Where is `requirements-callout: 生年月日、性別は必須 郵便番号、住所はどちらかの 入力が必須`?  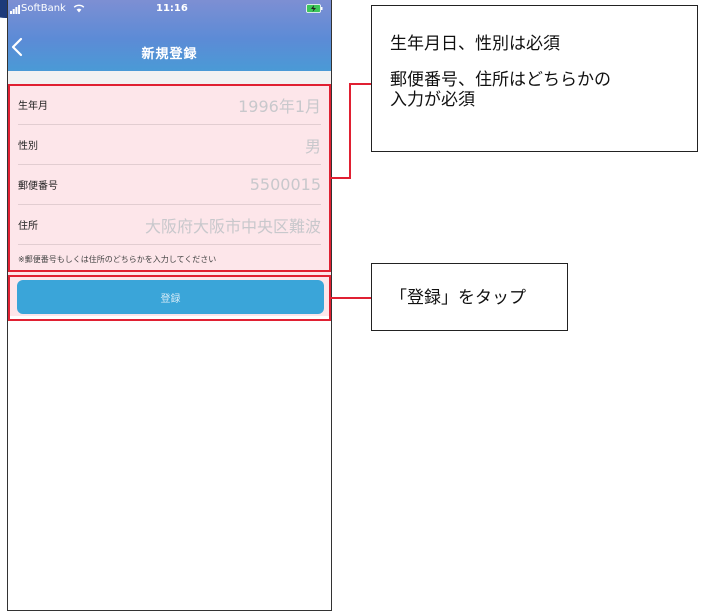 requirements-callout: 生年月日、性別は必須 郵便番号、住所はどちらかの 入力が必須 is located at coordinates (534, 78).